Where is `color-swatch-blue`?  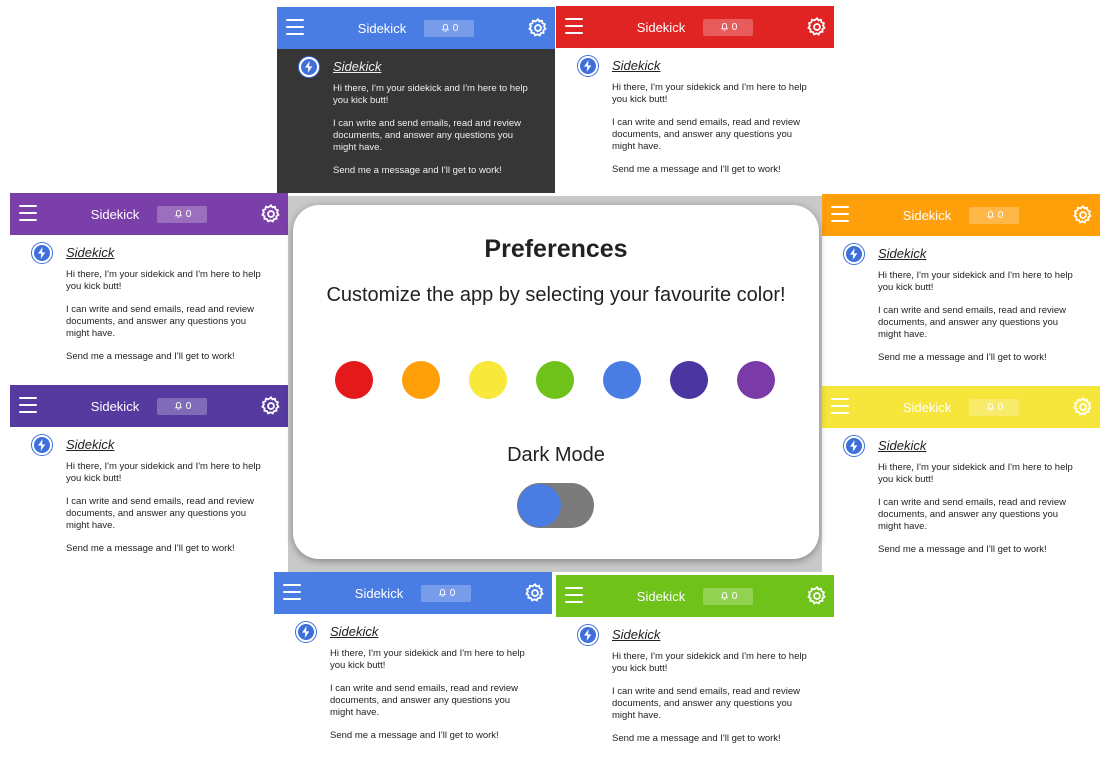 color-swatch-blue is located at coordinates (622, 380).